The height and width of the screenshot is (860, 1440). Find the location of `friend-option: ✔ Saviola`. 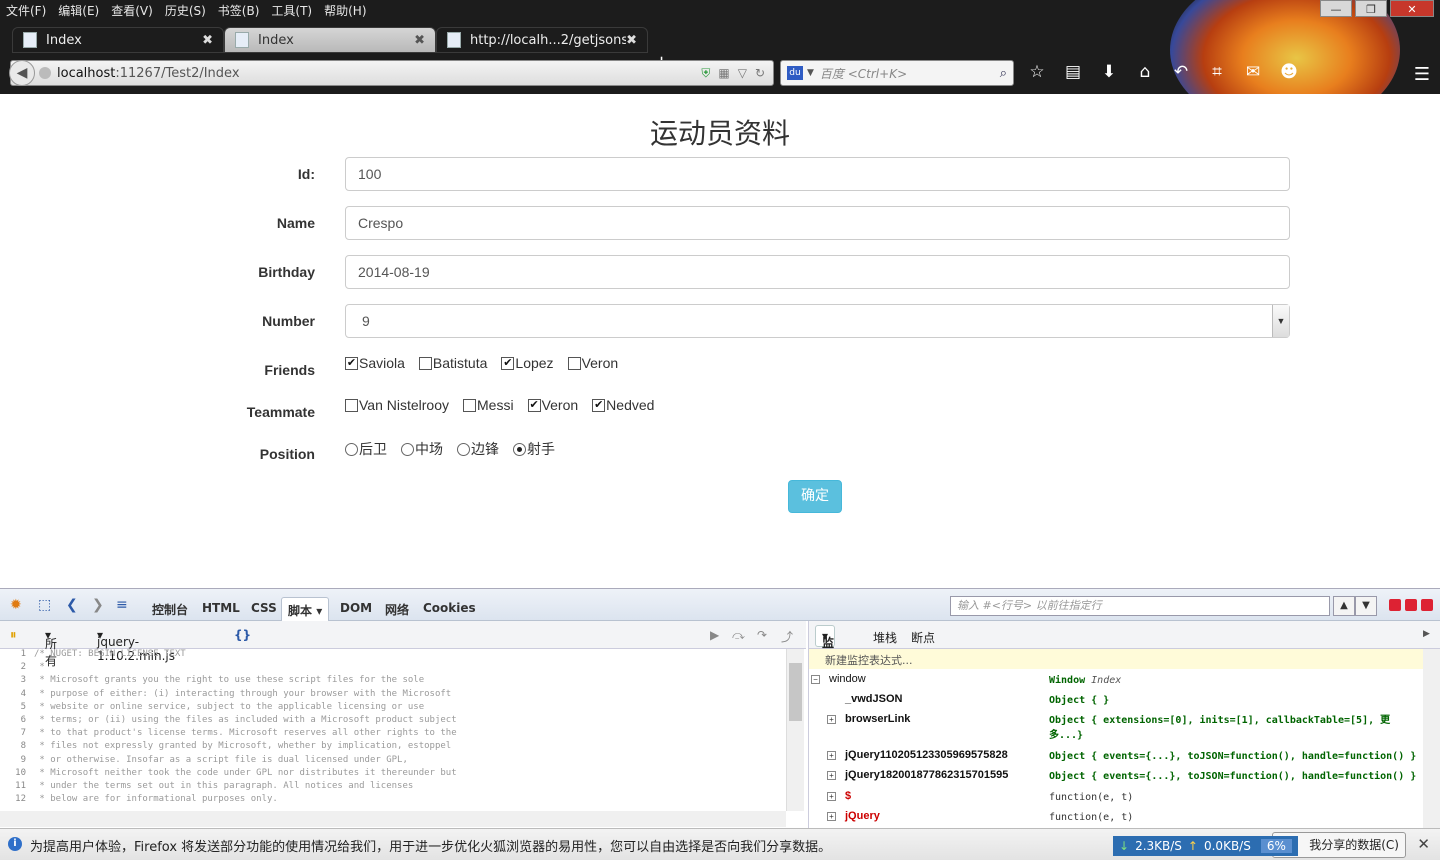

friend-option: ✔ Saviola is located at coordinates (375, 363).